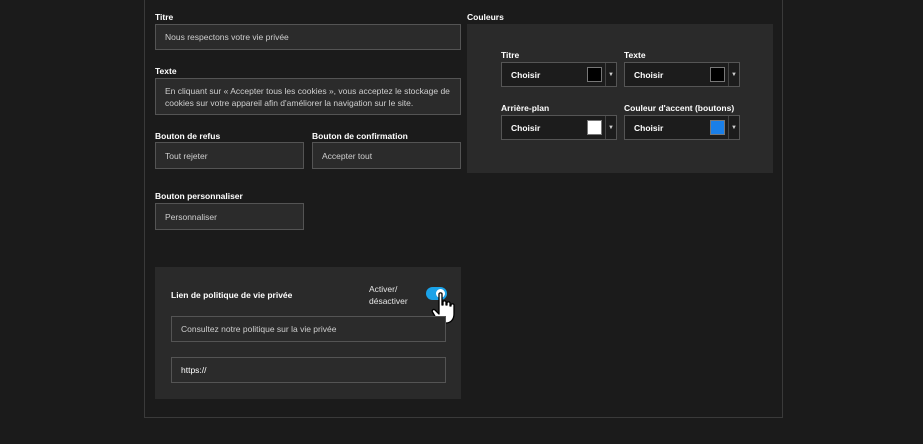 Image resolution: width=923 pixels, height=444 pixels. Describe the element at coordinates (682, 74) in the screenshot. I see `text-color-picker: Choisir ▼` at that location.